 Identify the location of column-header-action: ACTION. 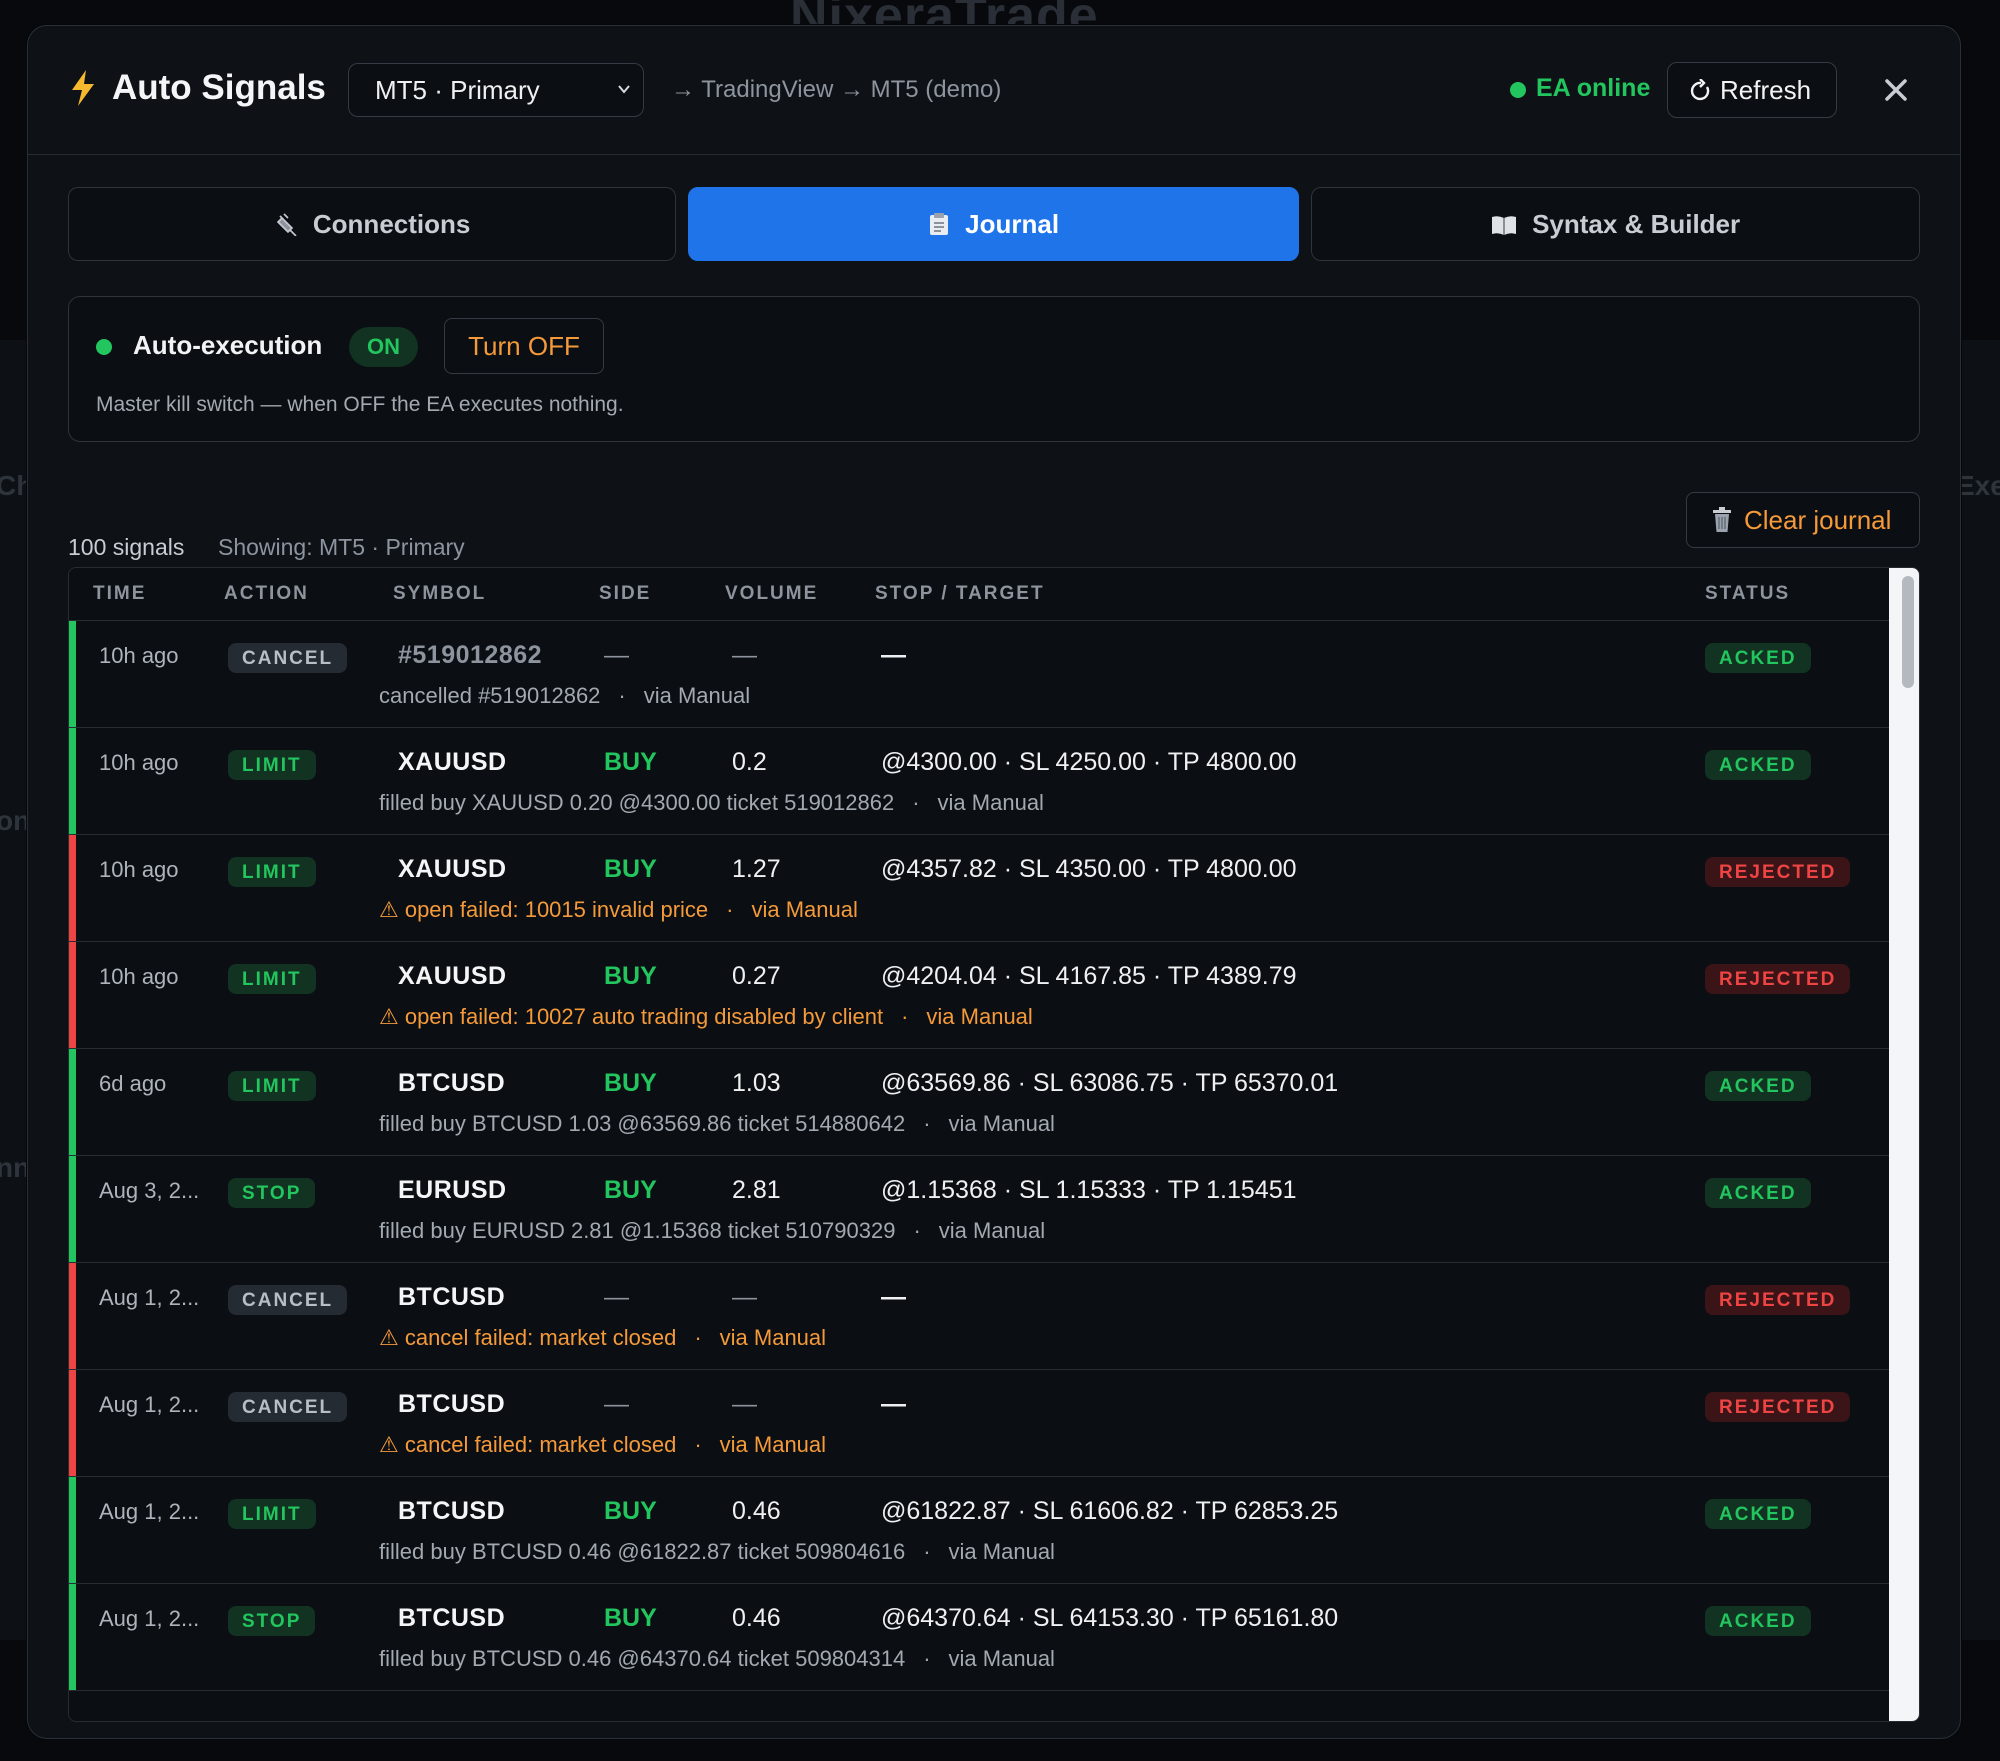
(266, 593).